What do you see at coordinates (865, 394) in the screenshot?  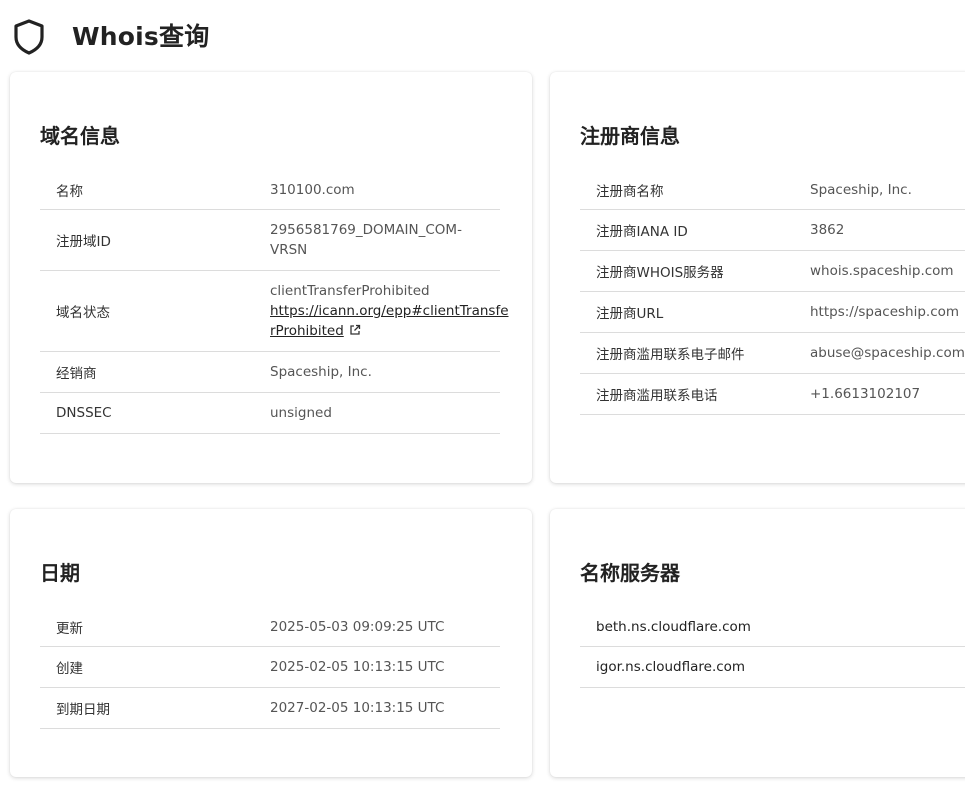 I see `row-value: +1.6613102107` at bounding box center [865, 394].